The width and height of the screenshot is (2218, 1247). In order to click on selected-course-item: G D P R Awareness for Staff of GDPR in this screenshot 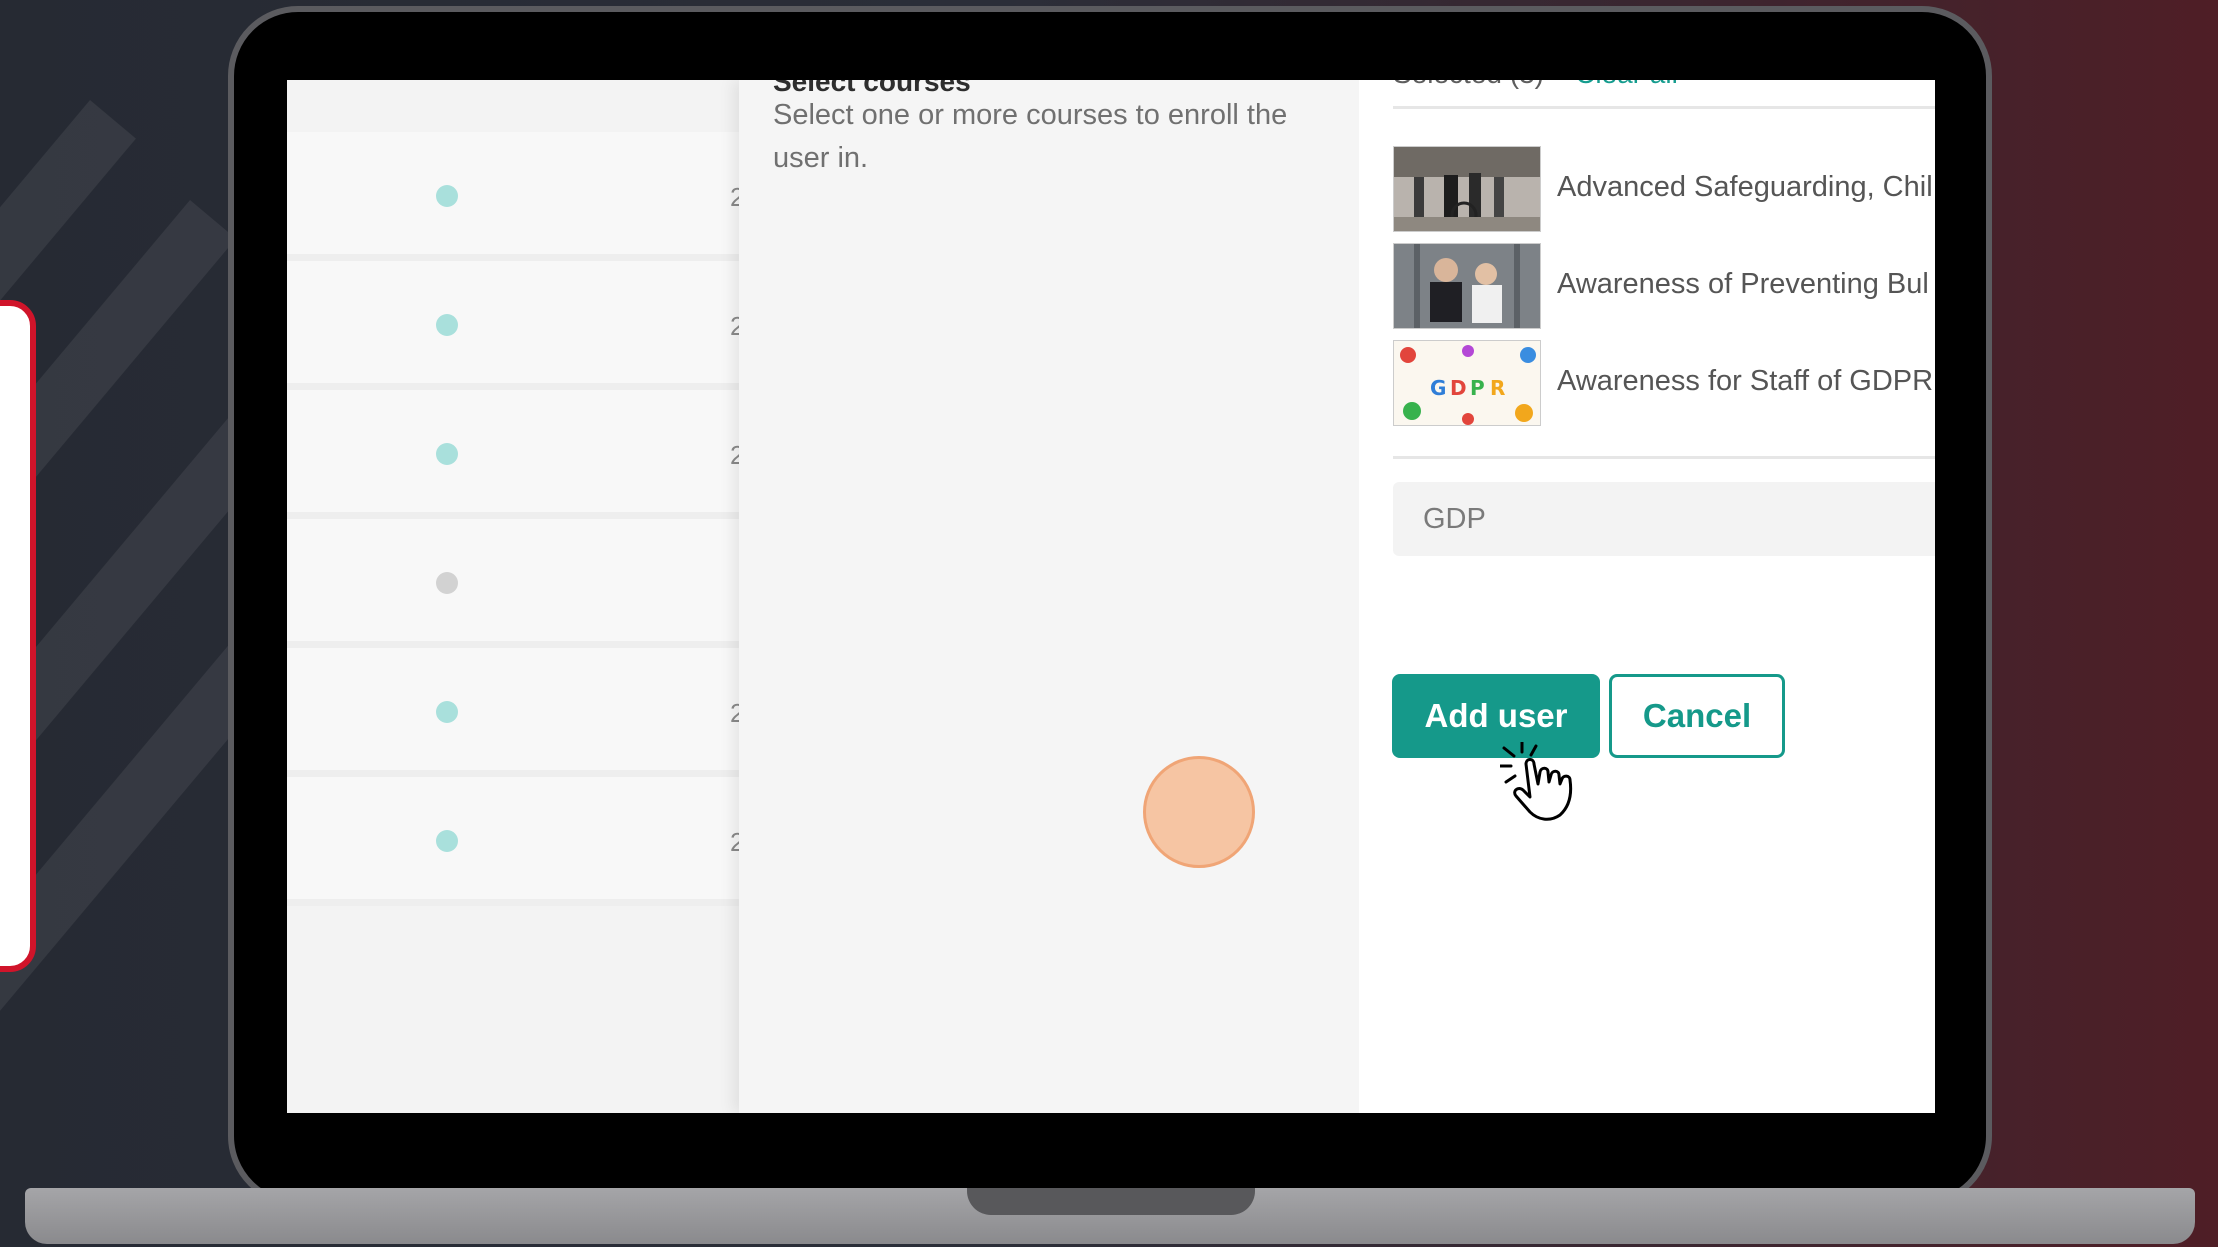, I will do `click(1664, 383)`.